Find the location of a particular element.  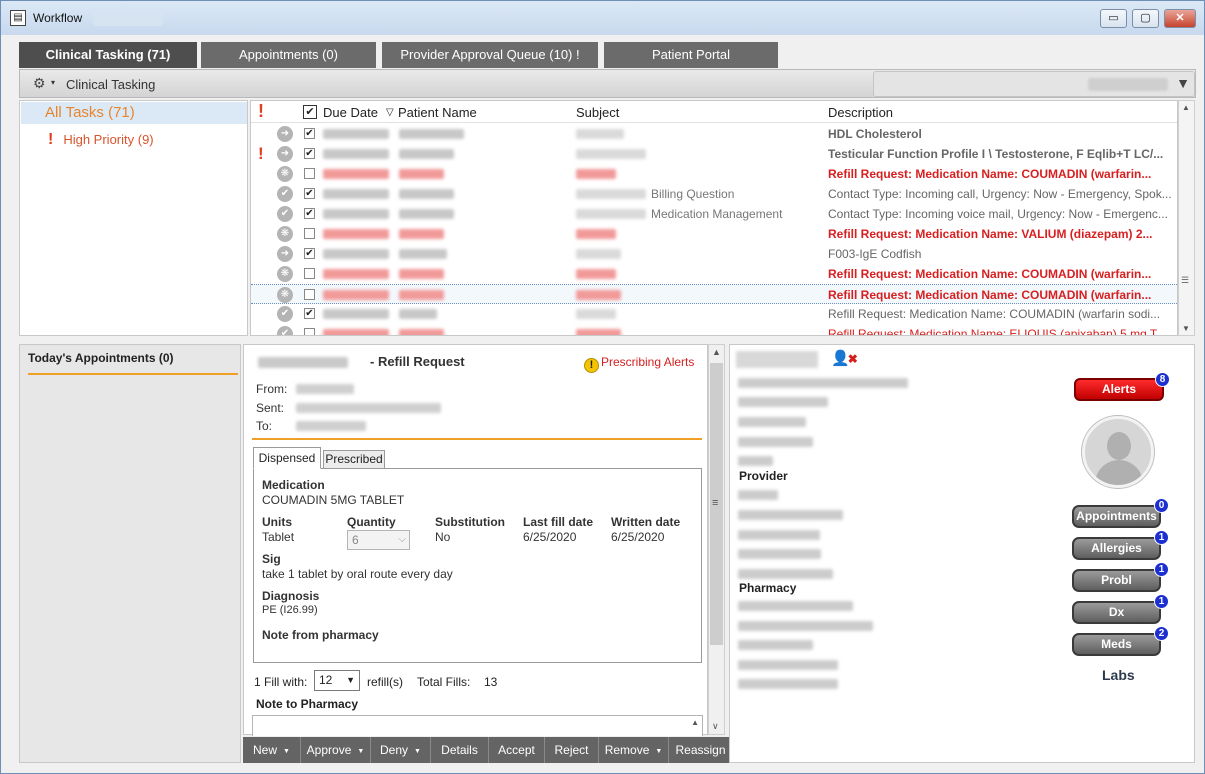

action-remove-button: Remove ▼ is located at coordinates (634, 750).